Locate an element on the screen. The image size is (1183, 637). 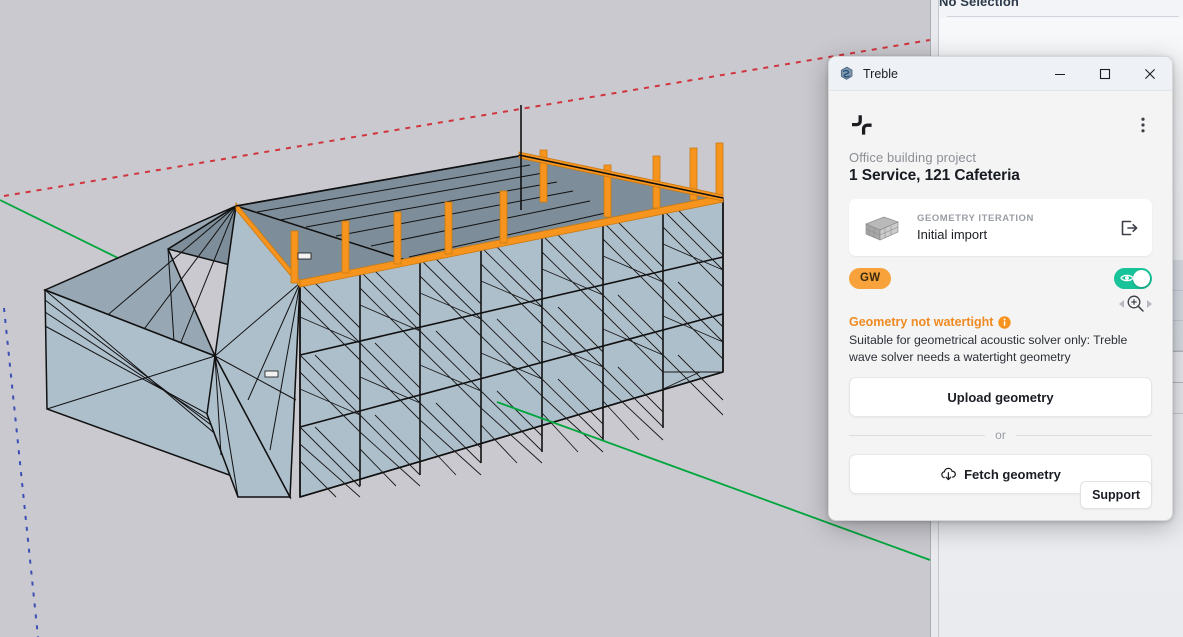
upload-geometry-label: Upload geometry is located at coordinates (1000, 397).